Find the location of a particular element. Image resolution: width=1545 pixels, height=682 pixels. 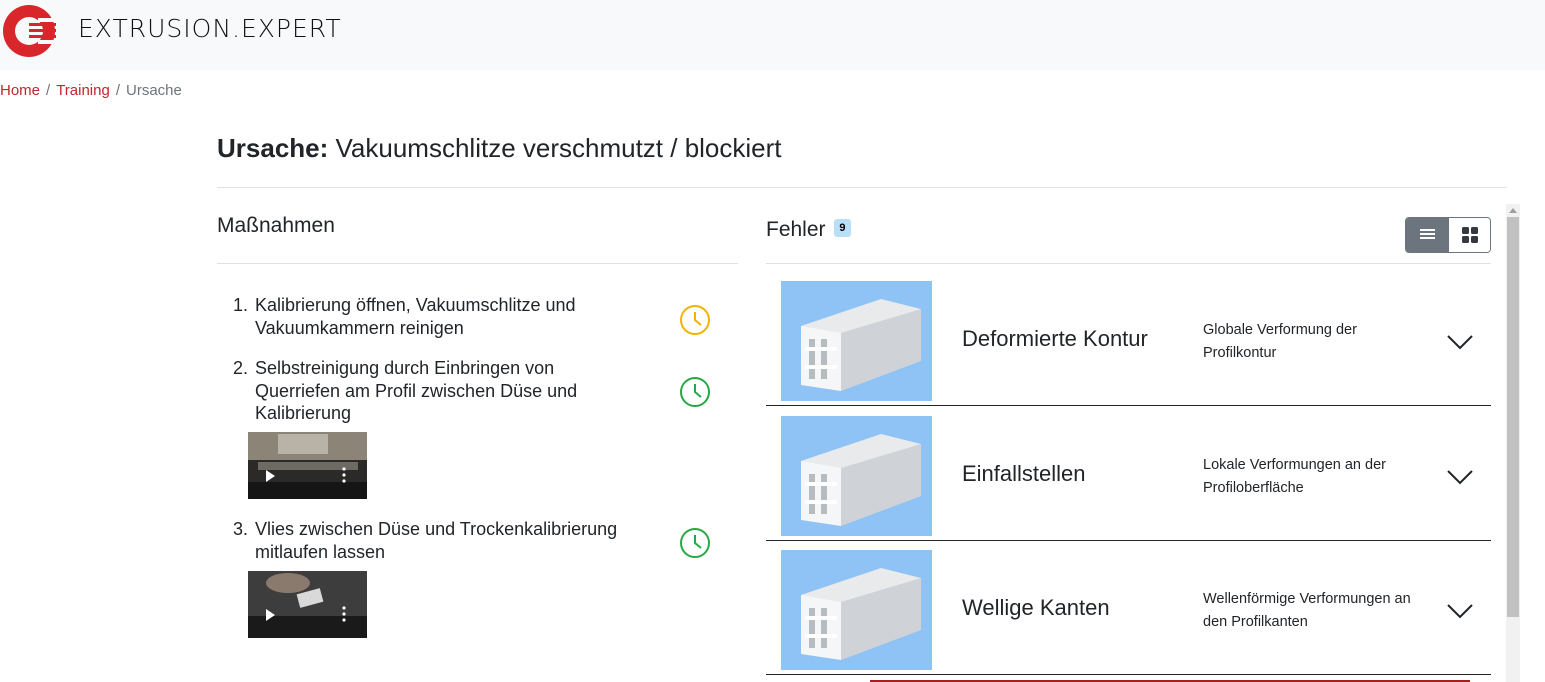

breadcrumb-training-link: Training is located at coordinates (83, 90).